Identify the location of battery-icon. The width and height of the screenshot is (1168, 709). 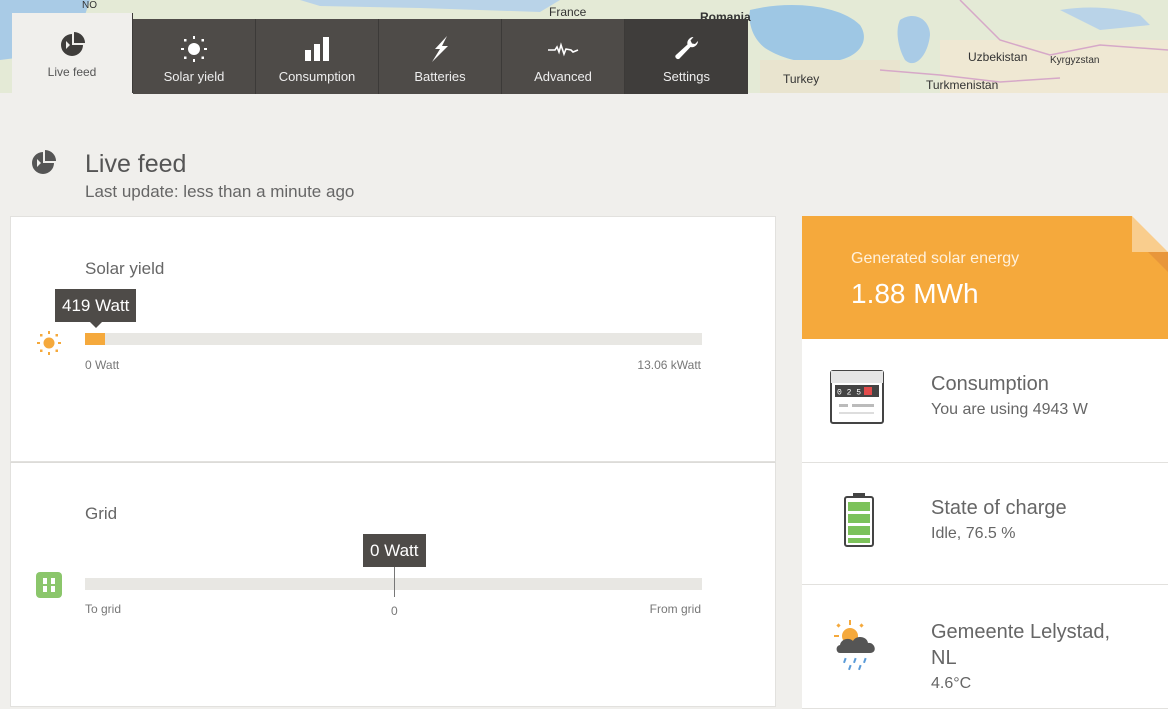
(859, 522).